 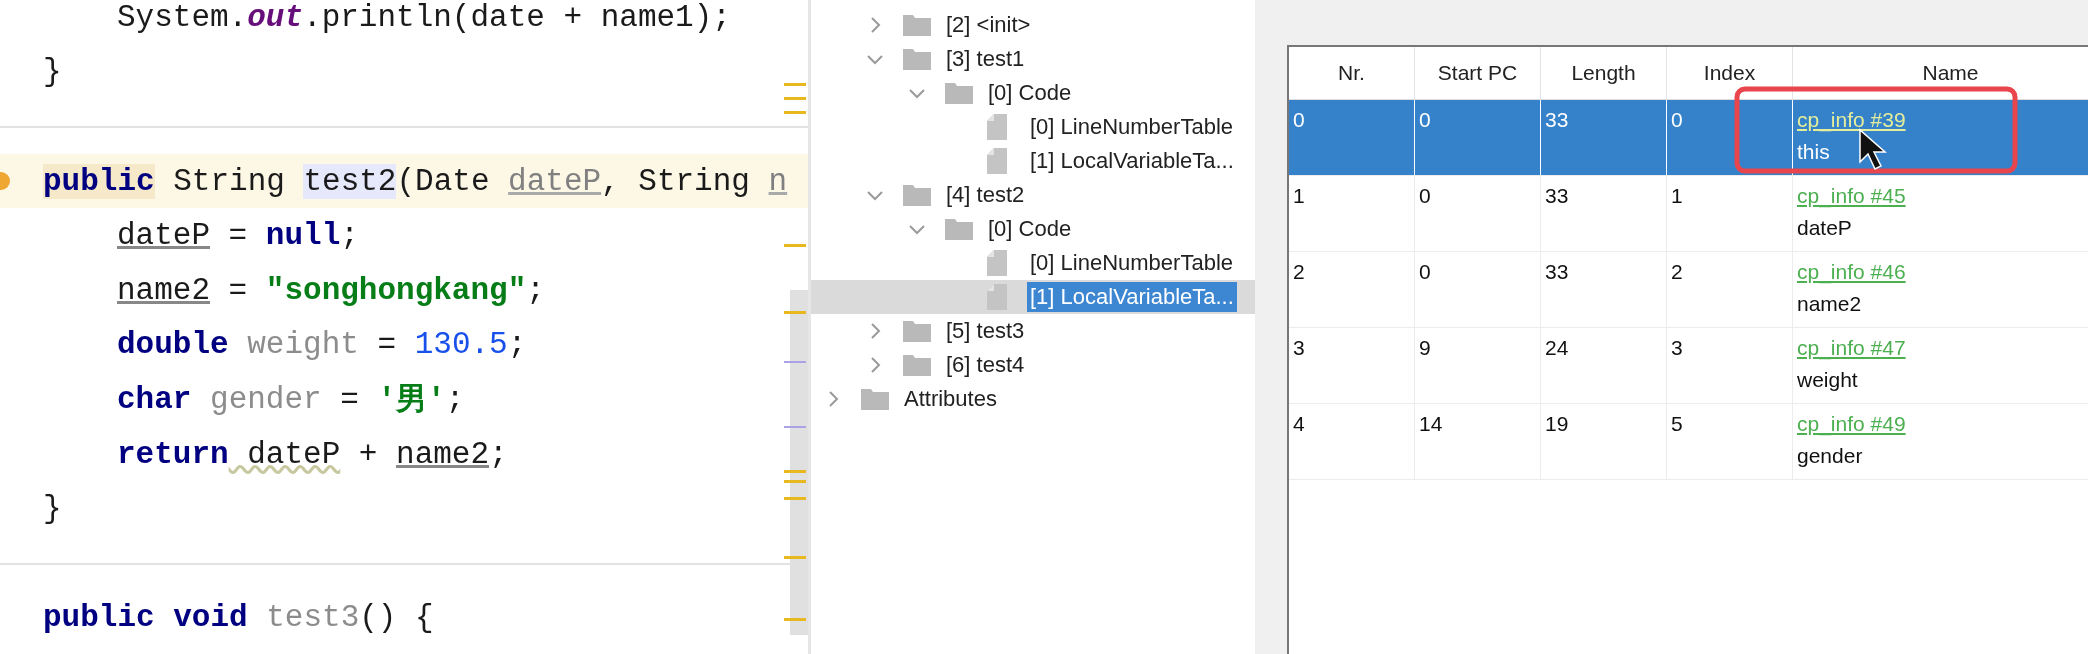 What do you see at coordinates (1425, 348) in the screenshot?
I see `table-cell-text: 9` at bounding box center [1425, 348].